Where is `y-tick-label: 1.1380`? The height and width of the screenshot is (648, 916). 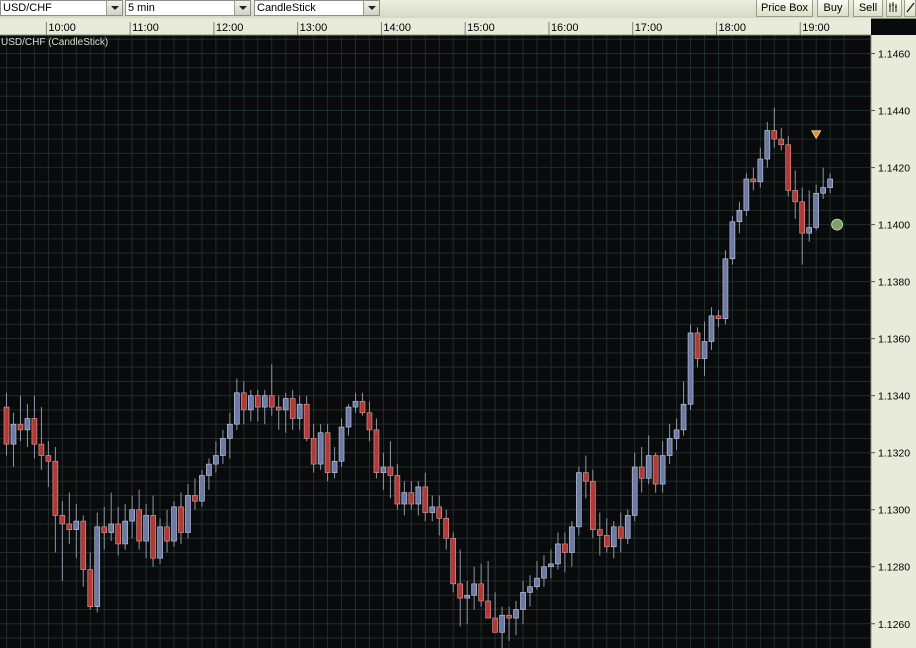 y-tick-label: 1.1380 is located at coordinates (894, 283).